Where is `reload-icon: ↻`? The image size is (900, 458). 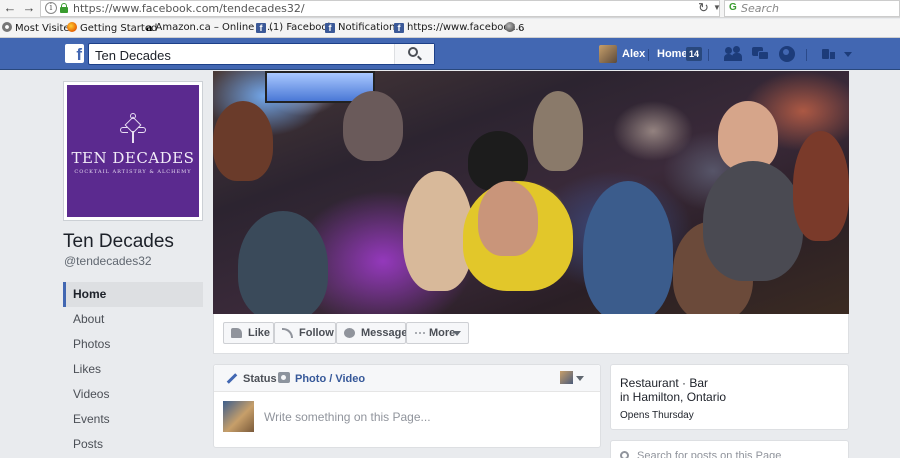 reload-icon: ↻ is located at coordinates (703, 8).